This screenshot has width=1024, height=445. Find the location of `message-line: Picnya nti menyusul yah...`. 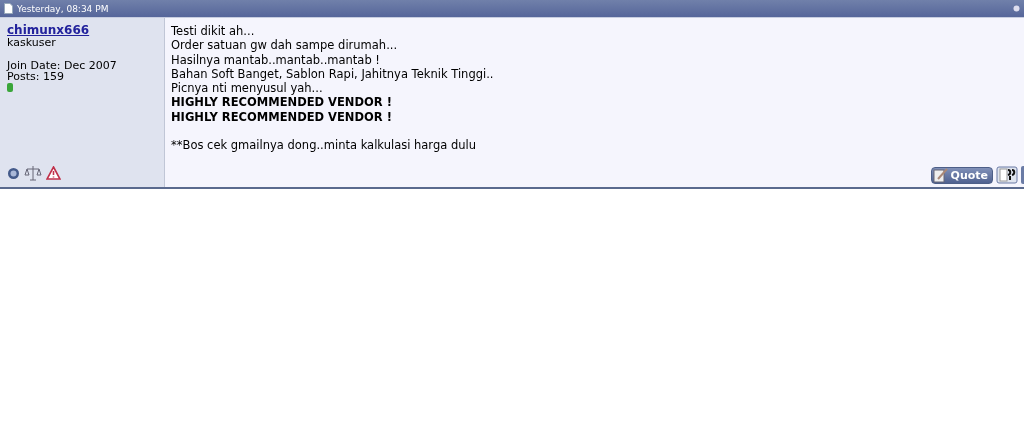

message-line: Picnya nti menyusul yah... is located at coordinates (247, 88).